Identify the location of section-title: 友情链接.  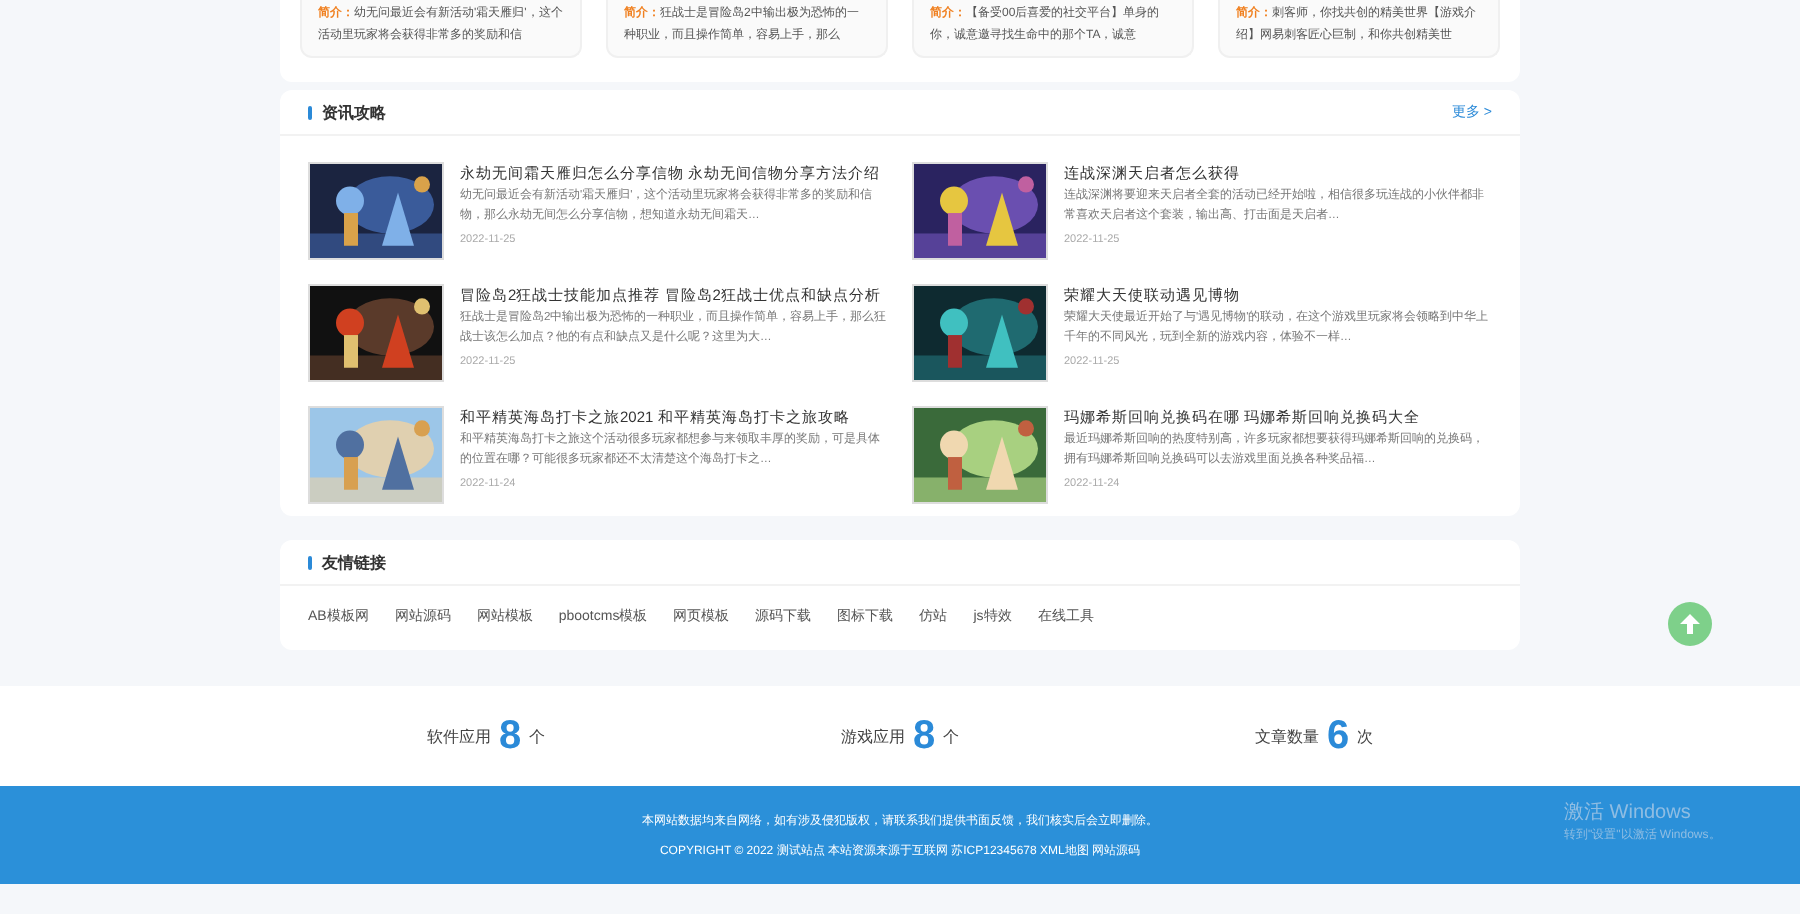
(354, 562).